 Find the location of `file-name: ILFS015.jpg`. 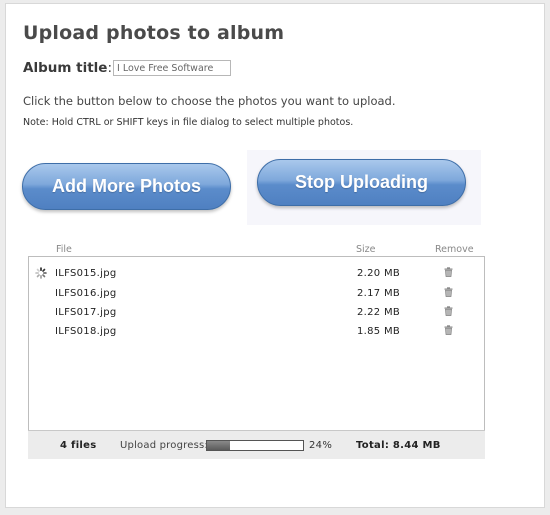

file-name: ILFS015.jpg is located at coordinates (86, 273).